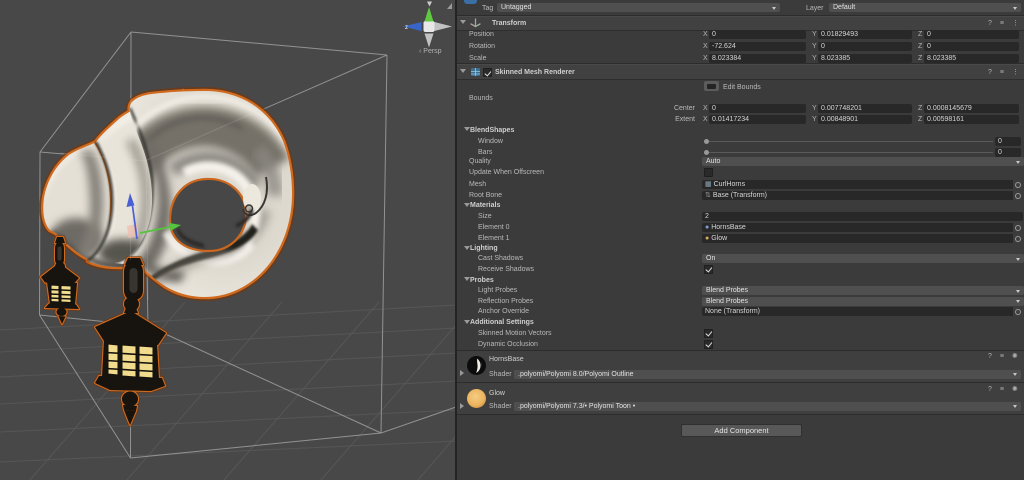 This screenshot has height=480, width=1024. Describe the element at coordinates (406, 28) in the screenshot. I see `svg-text: z` at that location.